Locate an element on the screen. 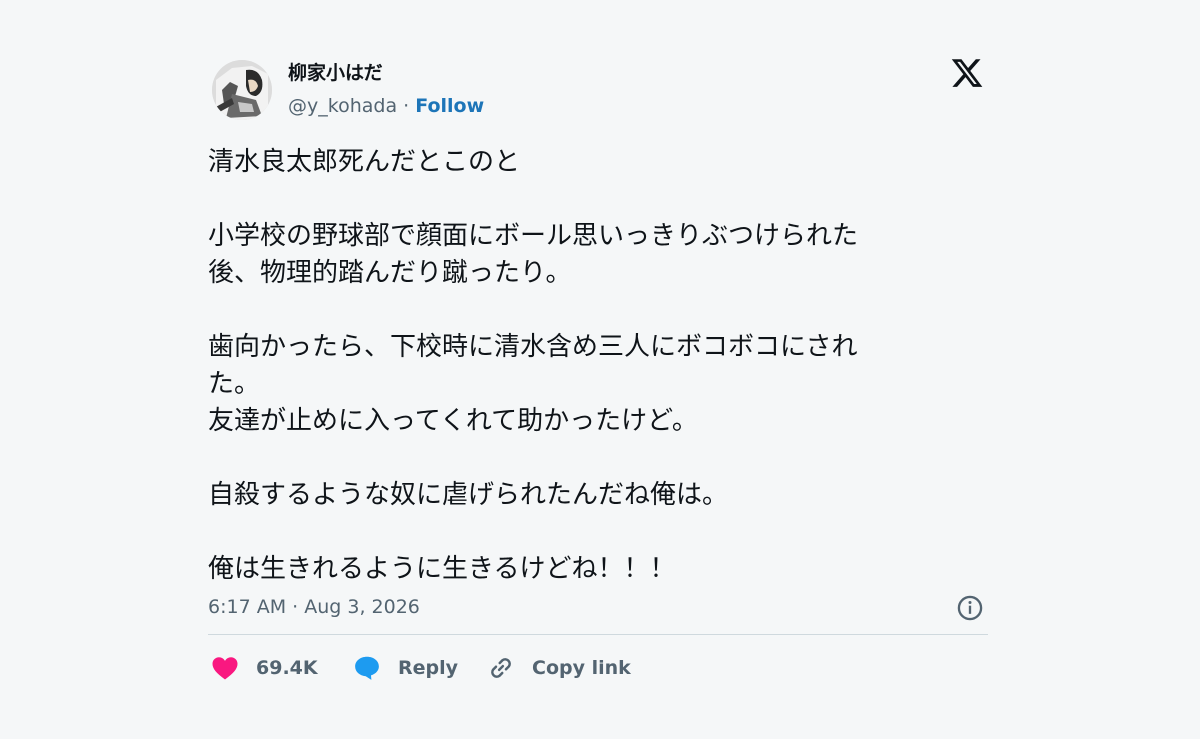 The height and width of the screenshot is (739, 1200). divider is located at coordinates (598, 634).